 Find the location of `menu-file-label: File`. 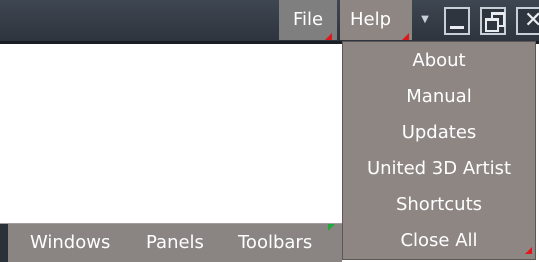

menu-file-label: File is located at coordinates (308, 19).